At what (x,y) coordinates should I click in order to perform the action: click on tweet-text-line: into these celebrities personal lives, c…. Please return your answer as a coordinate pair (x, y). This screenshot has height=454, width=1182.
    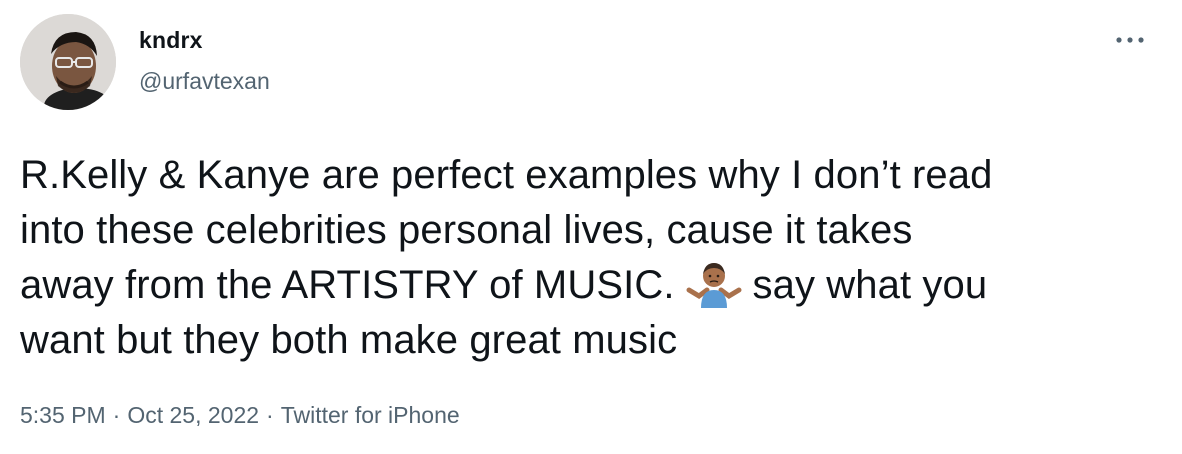
    Looking at the image, I should click on (466, 230).